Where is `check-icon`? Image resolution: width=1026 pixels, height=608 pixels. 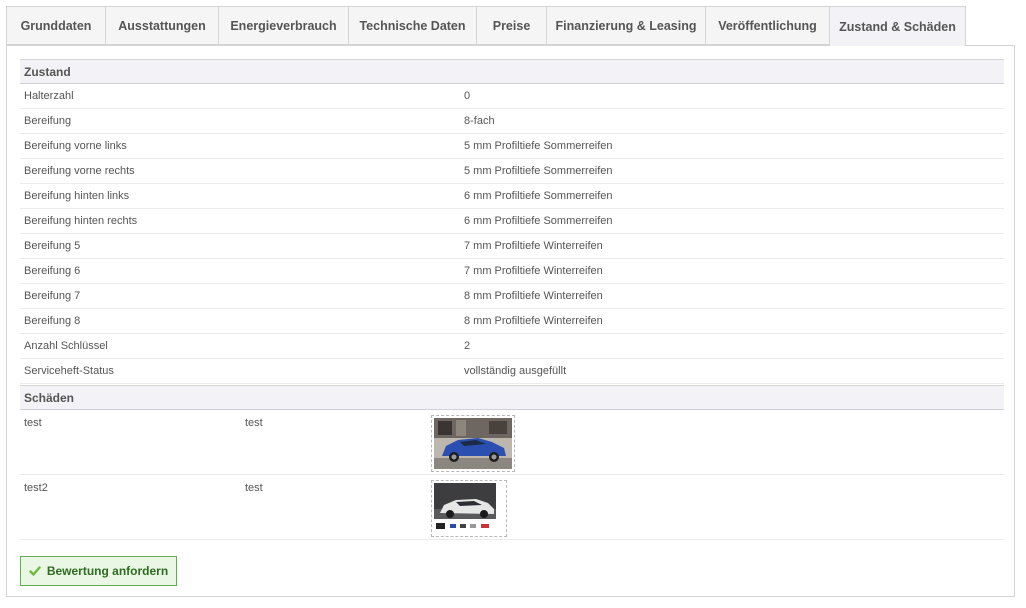 check-icon is located at coordinates (35, 571).